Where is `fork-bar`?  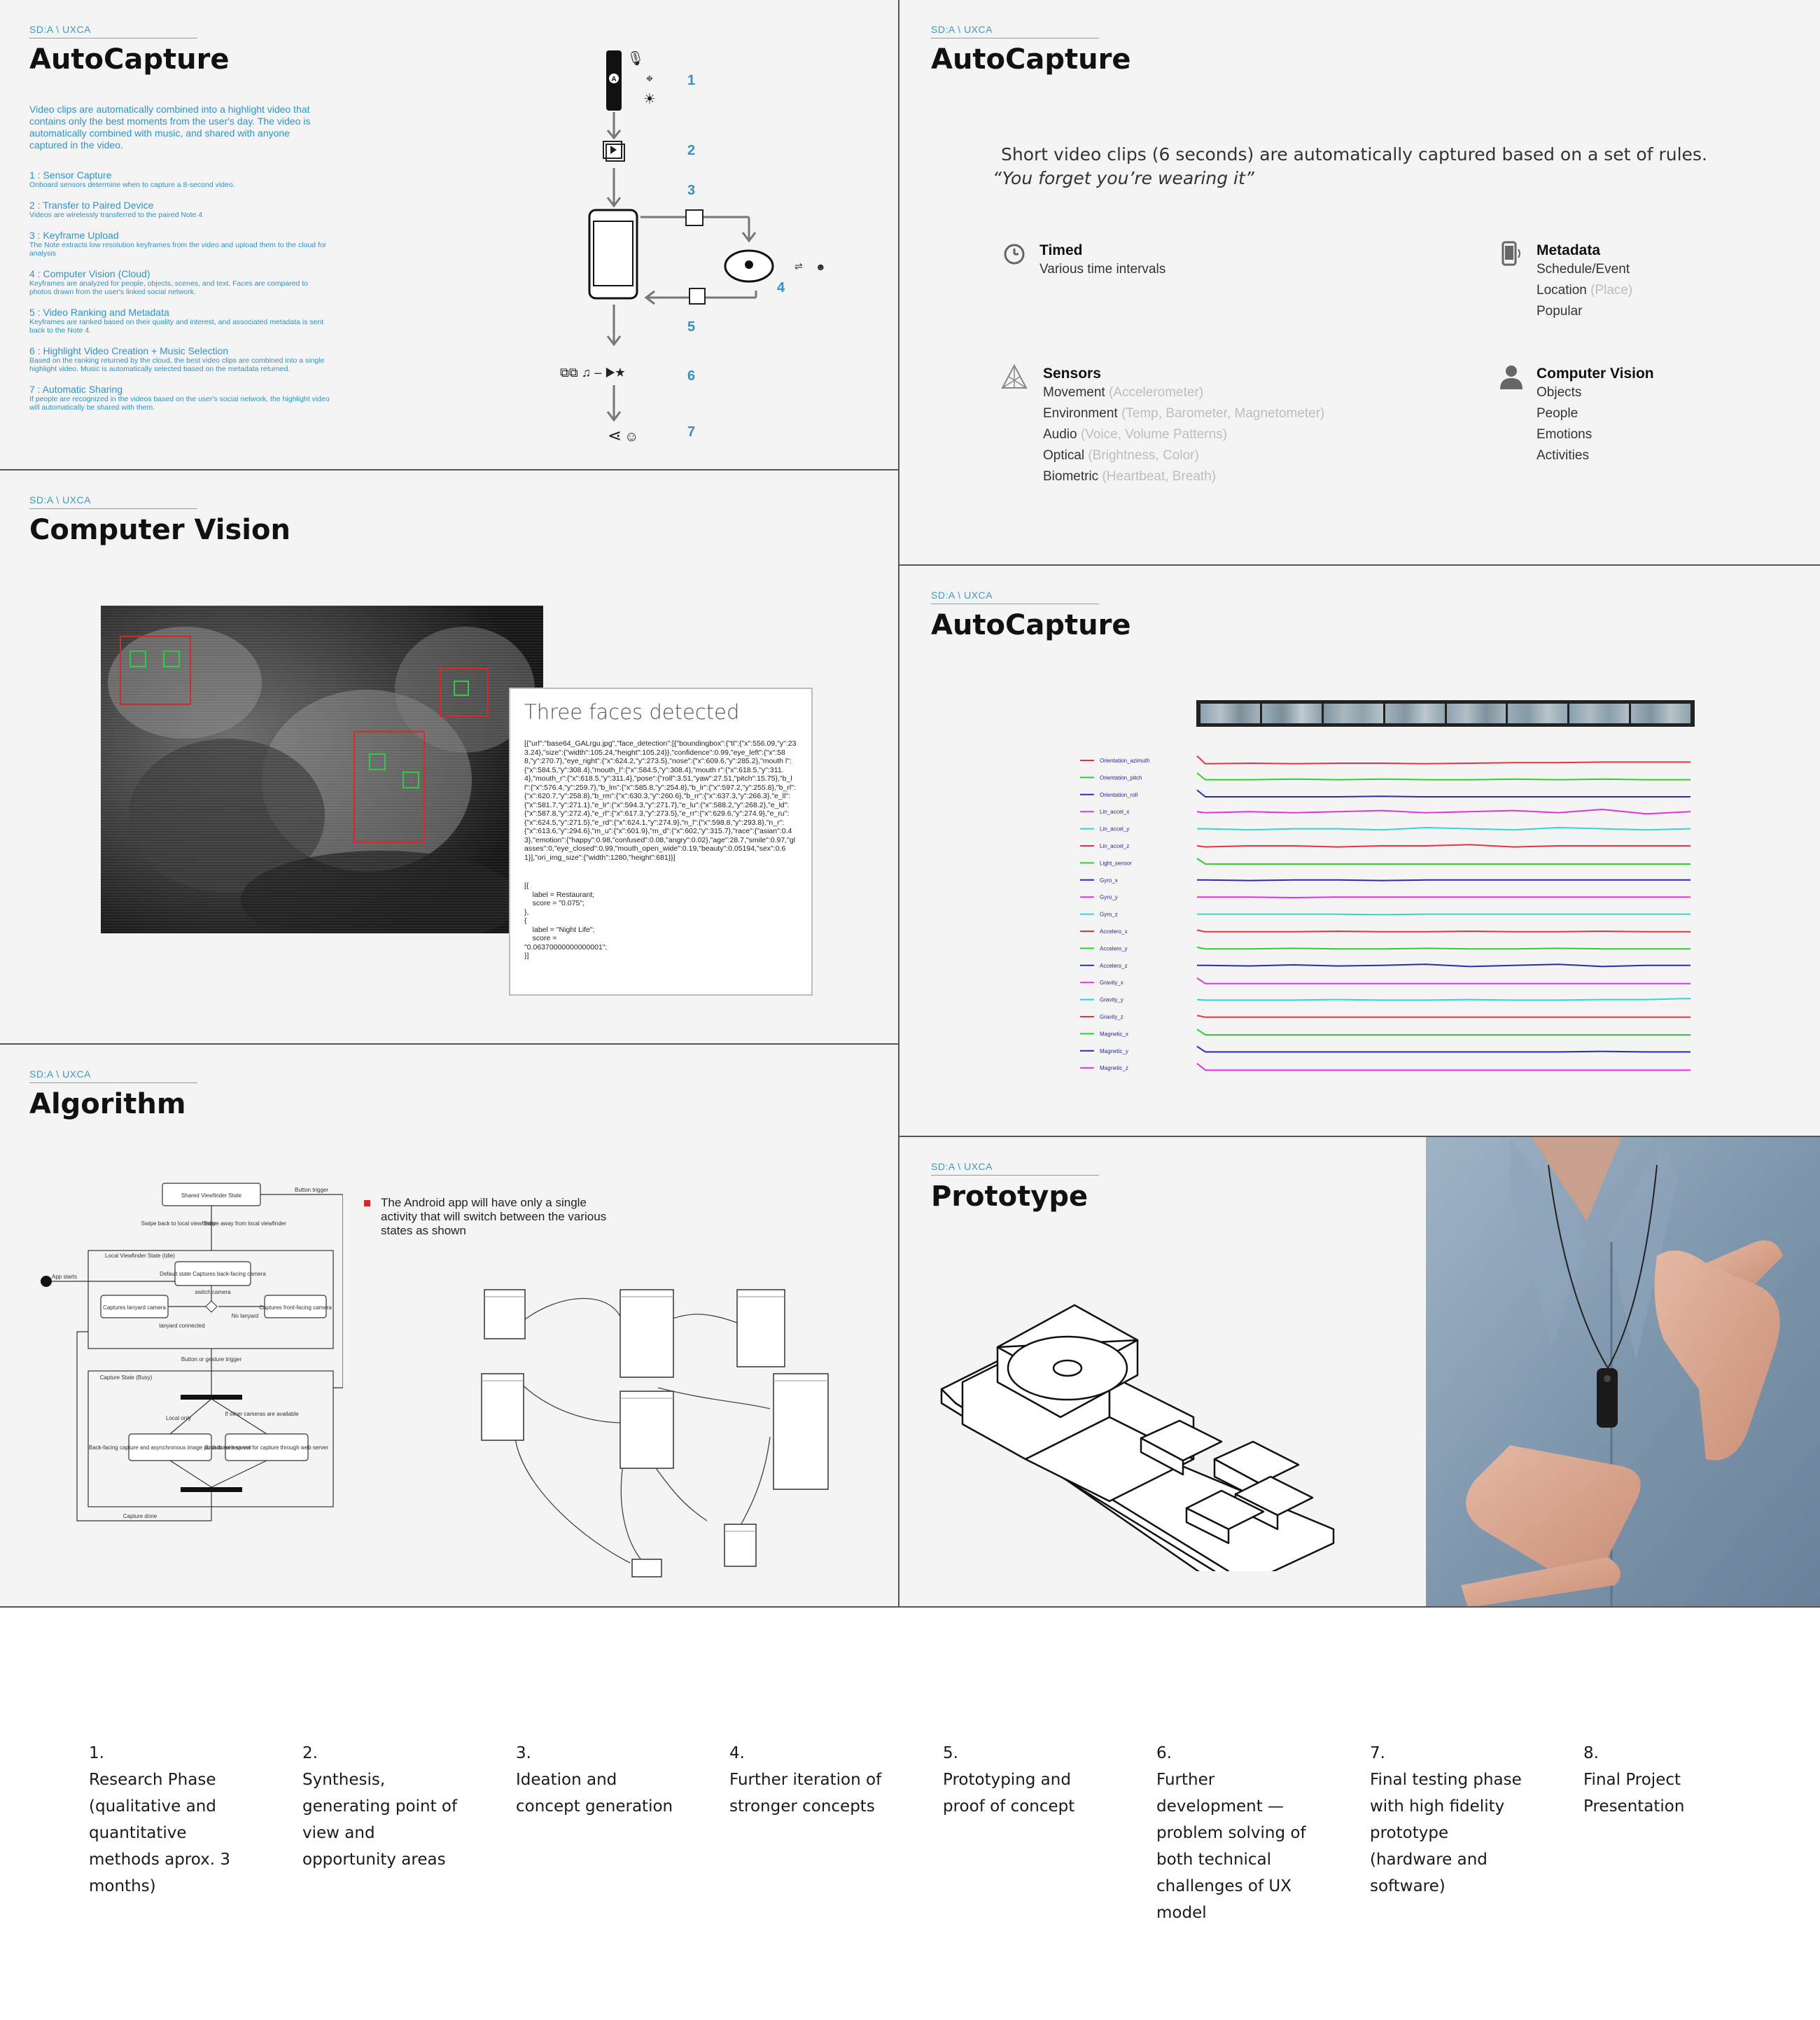
fork-bar is located at coordinates (211, 1397).